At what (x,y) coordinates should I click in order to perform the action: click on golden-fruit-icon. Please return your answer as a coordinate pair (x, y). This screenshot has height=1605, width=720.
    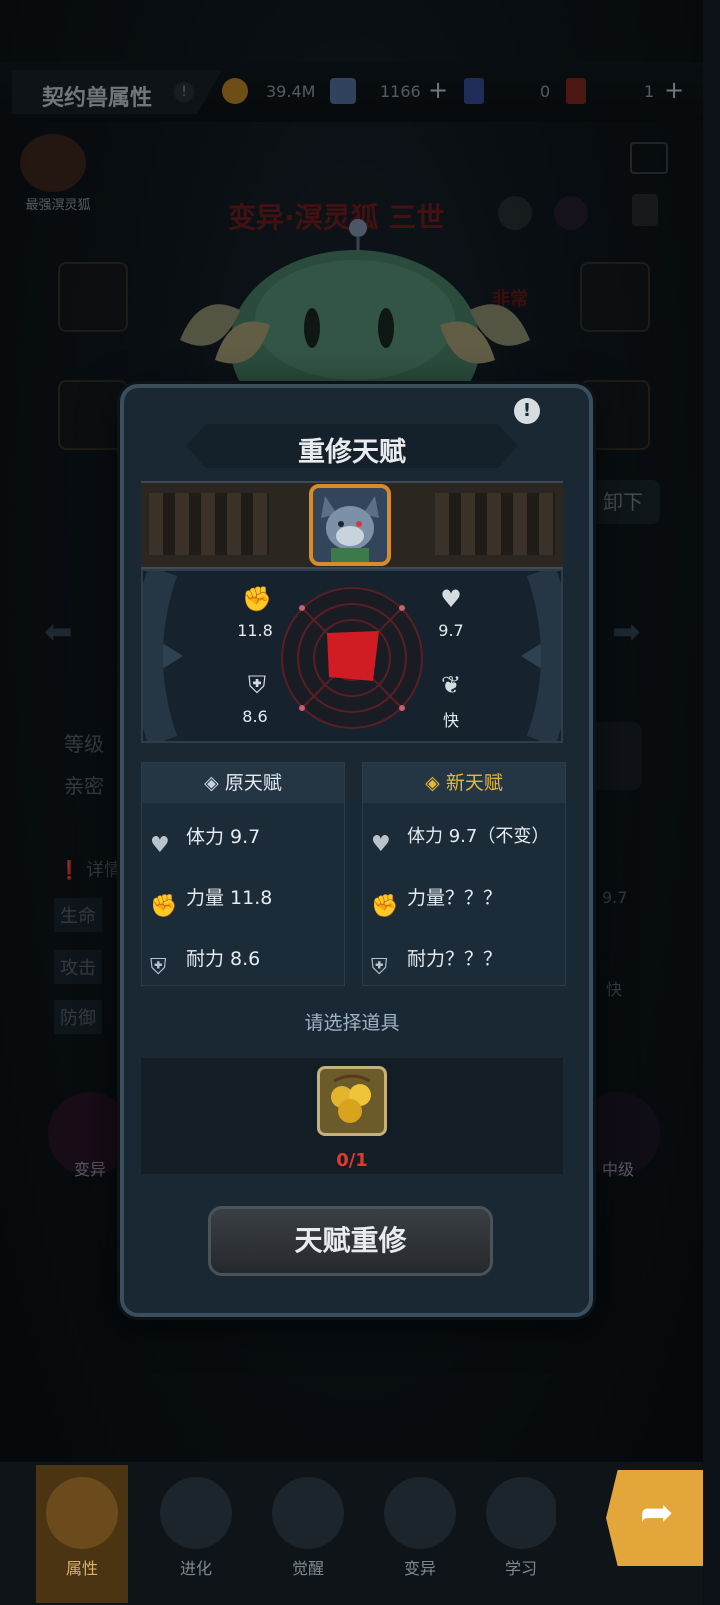
    Looking at the image, I should click on (351, 1098).